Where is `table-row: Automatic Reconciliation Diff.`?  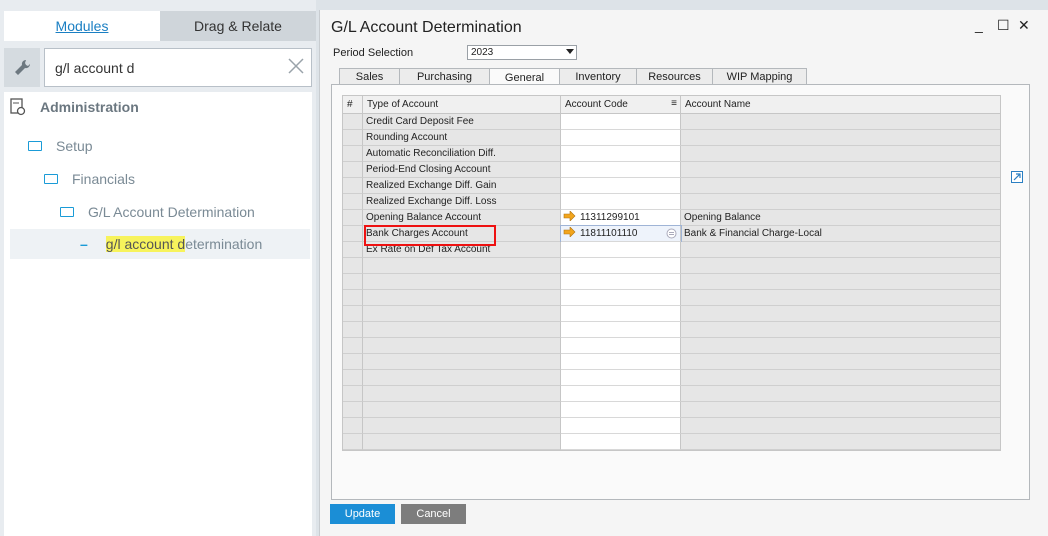
table-row: Automatic Reconciliation Diff. is located at coordinates (671, 154).